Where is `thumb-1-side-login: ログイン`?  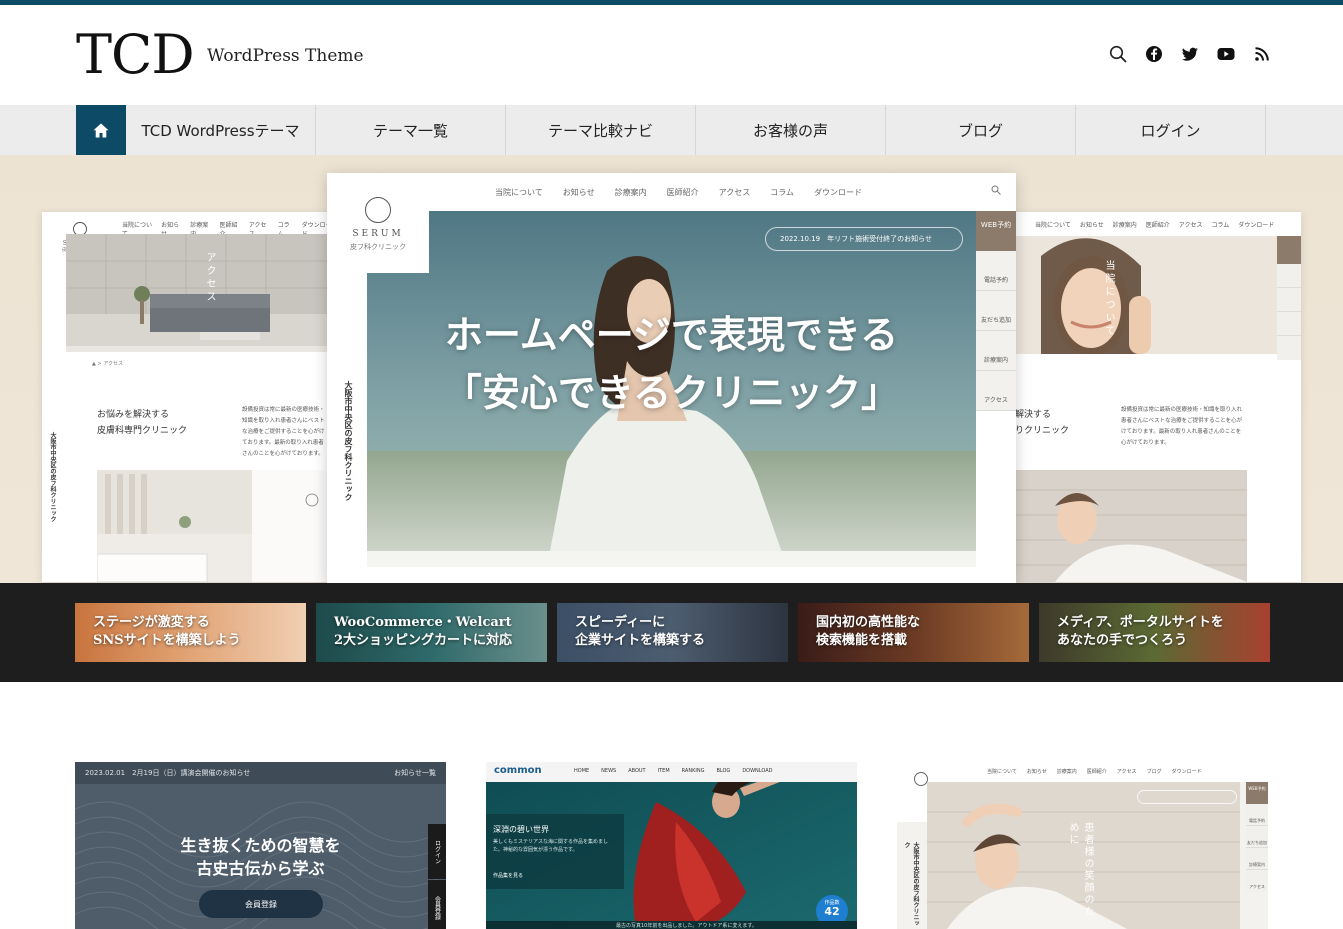
thumb-1-side-login: ログイン is located at coordinates (437, 851).